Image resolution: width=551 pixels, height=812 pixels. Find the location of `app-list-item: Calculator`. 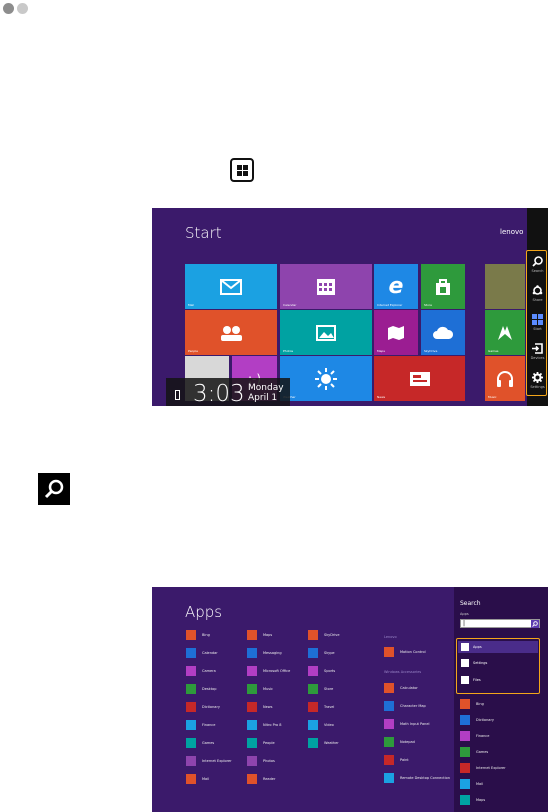

app-list-item: Calculator is located at coordinates (401, 688).